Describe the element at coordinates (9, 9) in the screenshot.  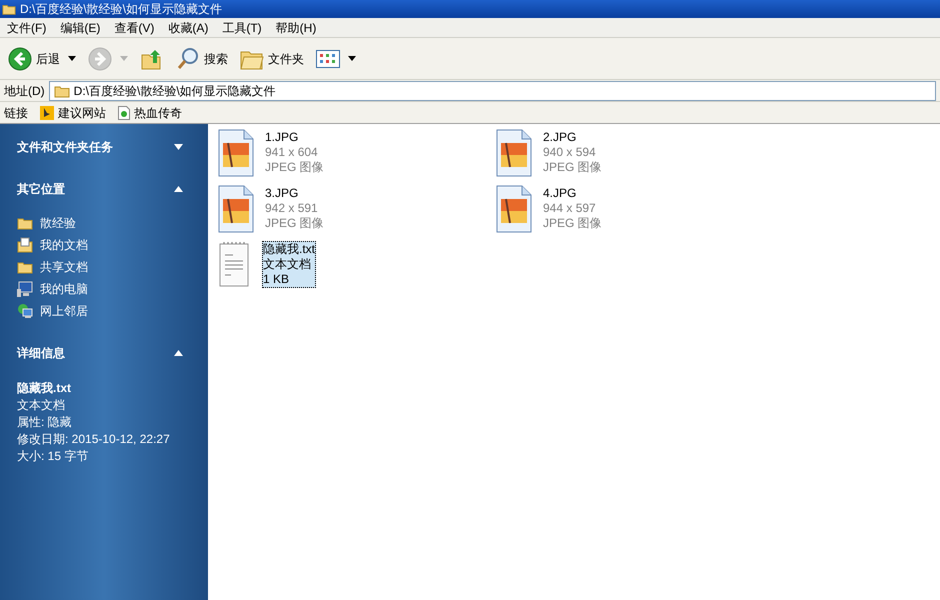
I see `folder-icon` at that location.